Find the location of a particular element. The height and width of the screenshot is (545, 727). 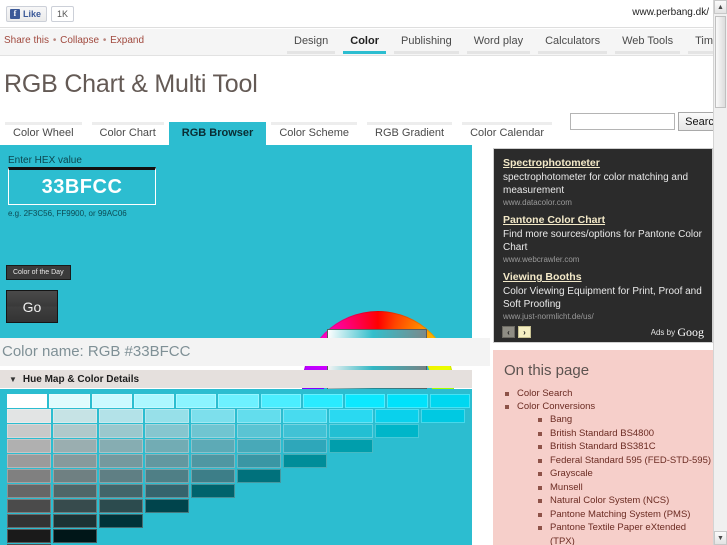

ads-next-arrow-icon: › is located at coordinates (524, 332).